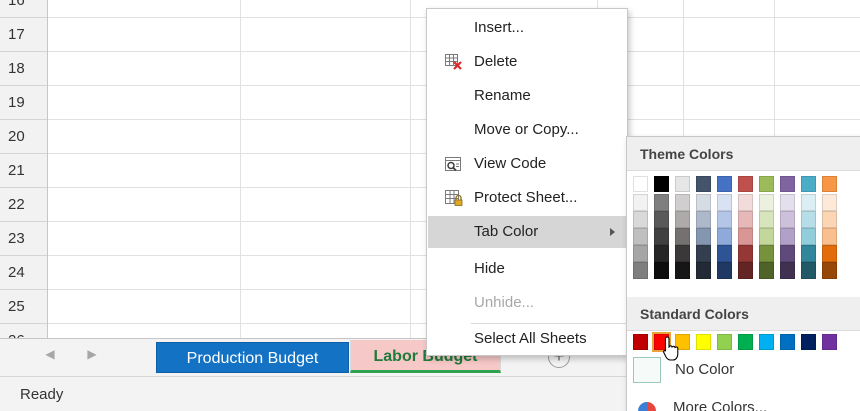 Image resolution: width=860 pixels, height=411 pixels. Describe the element at coordinates (454, 62) in the screenshot. I see `delete-sheet-icon` at that location.